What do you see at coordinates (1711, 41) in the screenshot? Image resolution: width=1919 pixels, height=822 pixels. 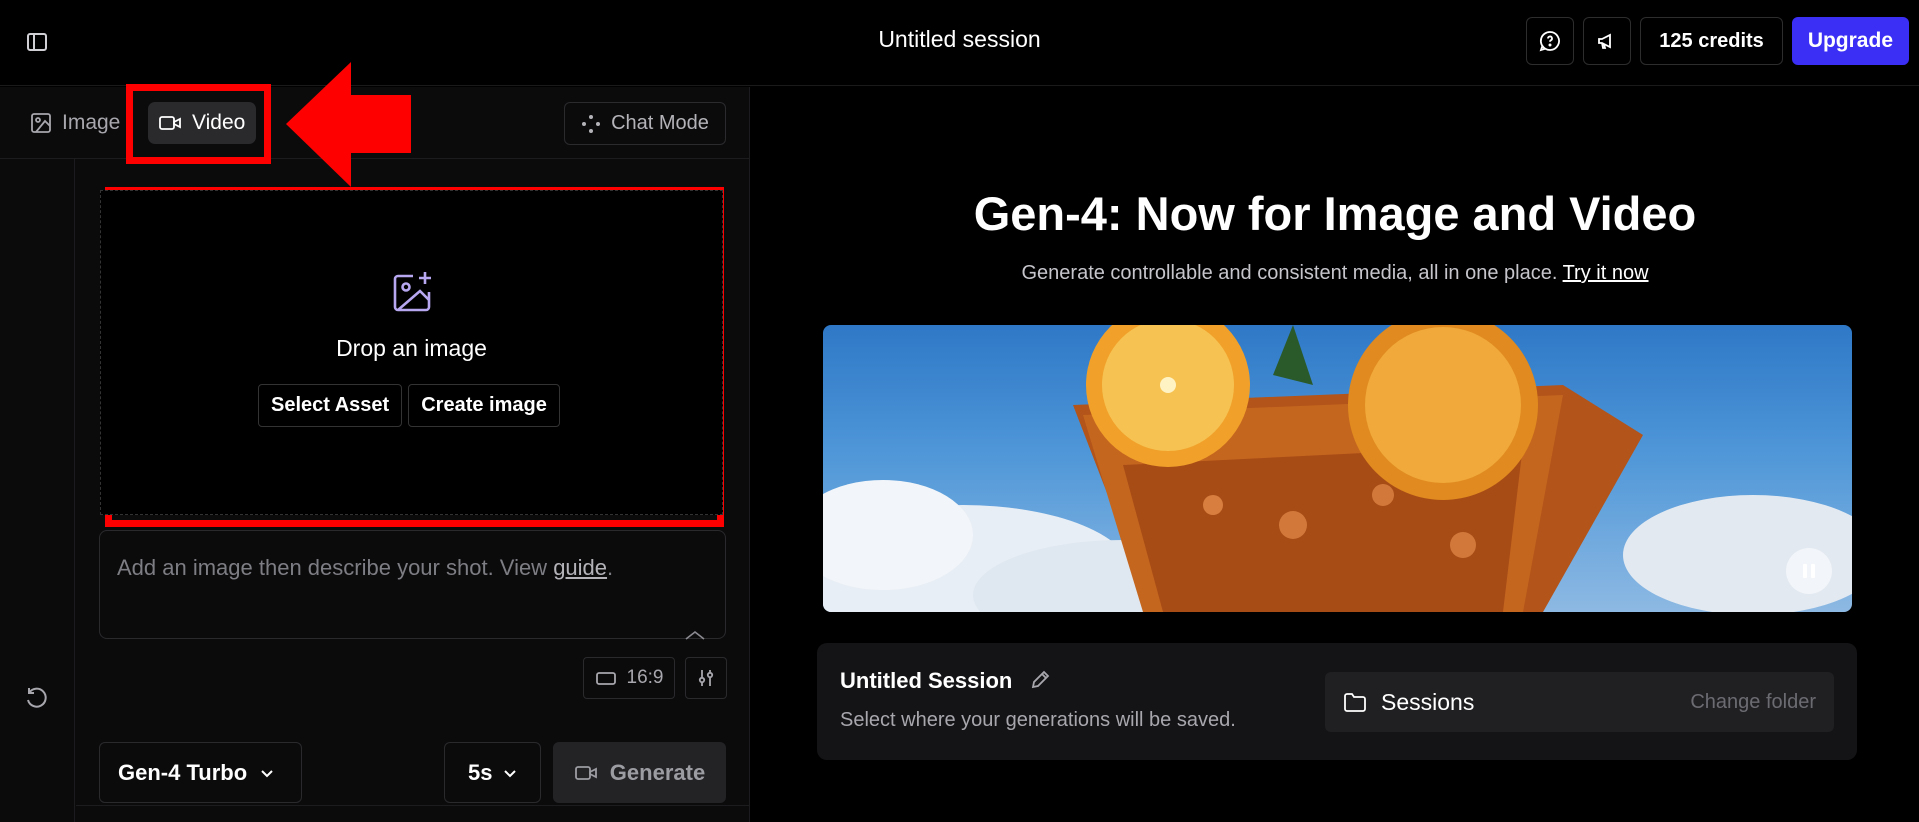 I see `credits-button: 125 credits` at bounding box center [1711, 41].